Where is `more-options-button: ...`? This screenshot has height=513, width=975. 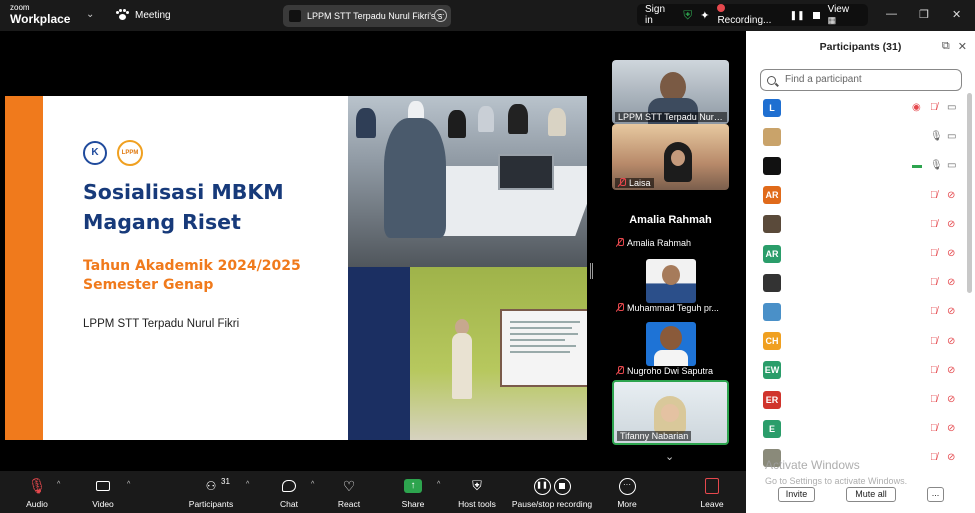 more-options-button: ... is located at coordinates (935, 494).